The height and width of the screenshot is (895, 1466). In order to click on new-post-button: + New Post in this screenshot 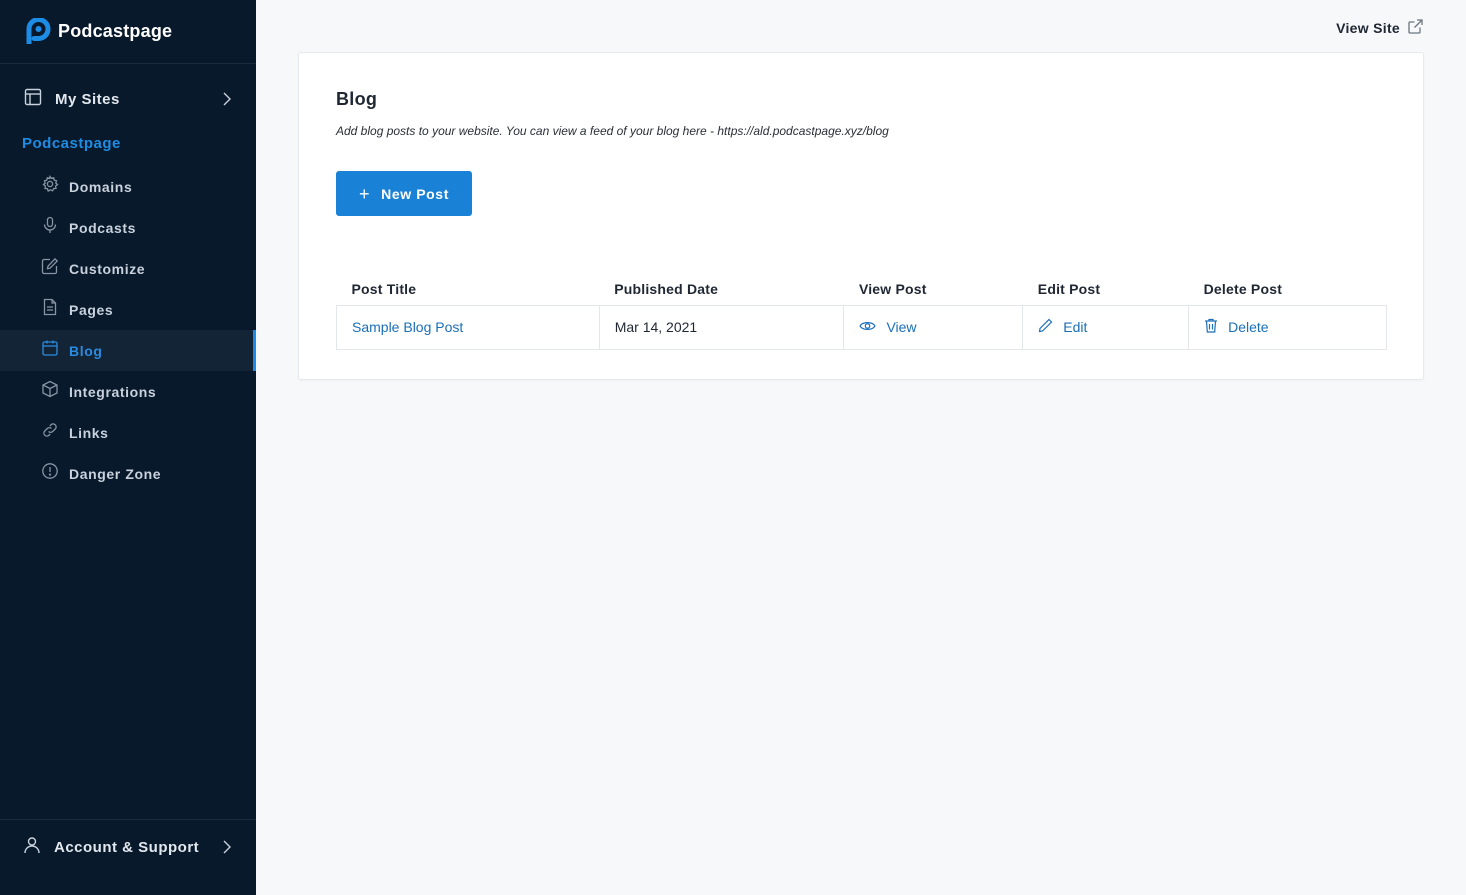, I will do `click(404, 193)`.